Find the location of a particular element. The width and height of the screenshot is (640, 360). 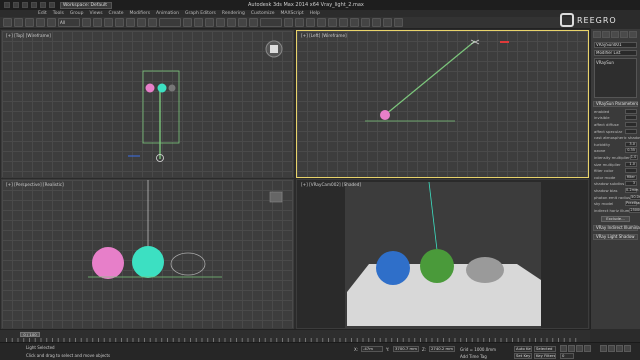

time-slider-bar: 0 / 100 is located at coordinates (295, 335).